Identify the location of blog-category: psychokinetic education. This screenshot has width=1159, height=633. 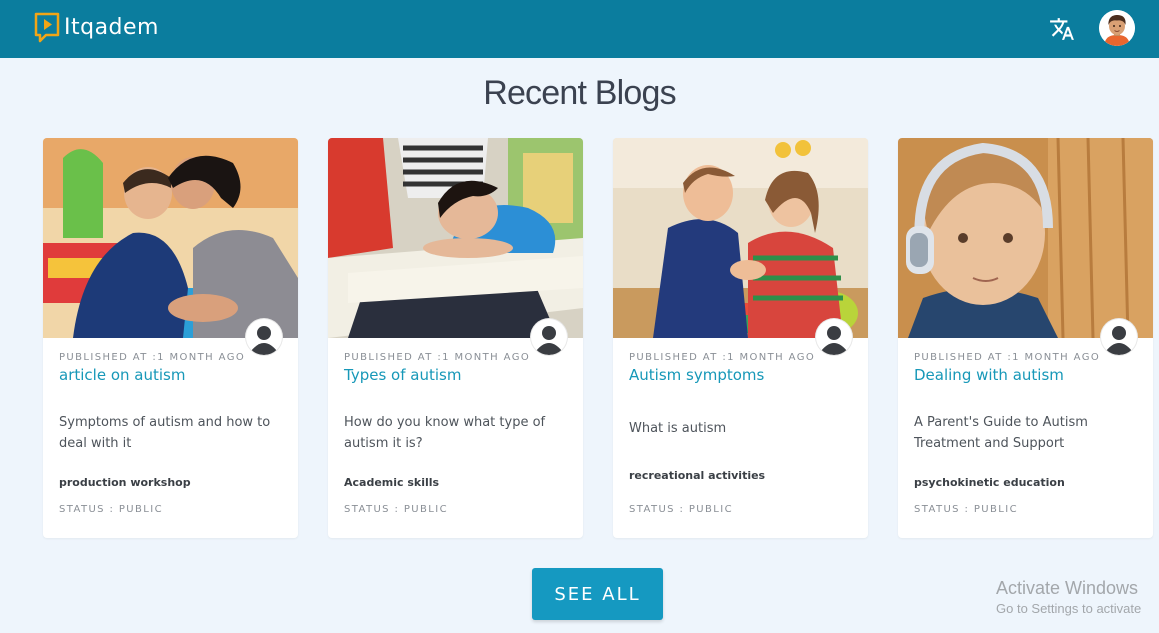
(989, 482).